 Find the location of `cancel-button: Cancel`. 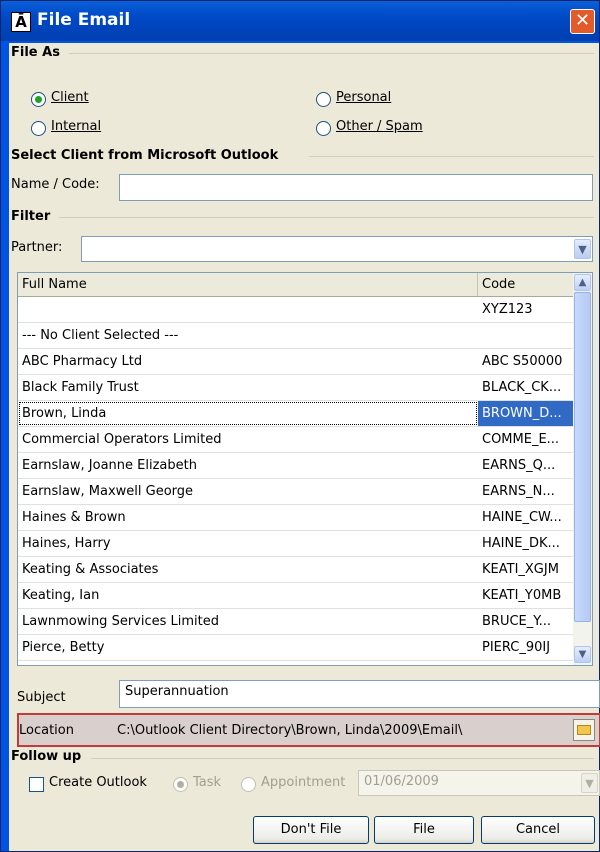

cancel-button: Cancel is located at coordinates (538, 830).